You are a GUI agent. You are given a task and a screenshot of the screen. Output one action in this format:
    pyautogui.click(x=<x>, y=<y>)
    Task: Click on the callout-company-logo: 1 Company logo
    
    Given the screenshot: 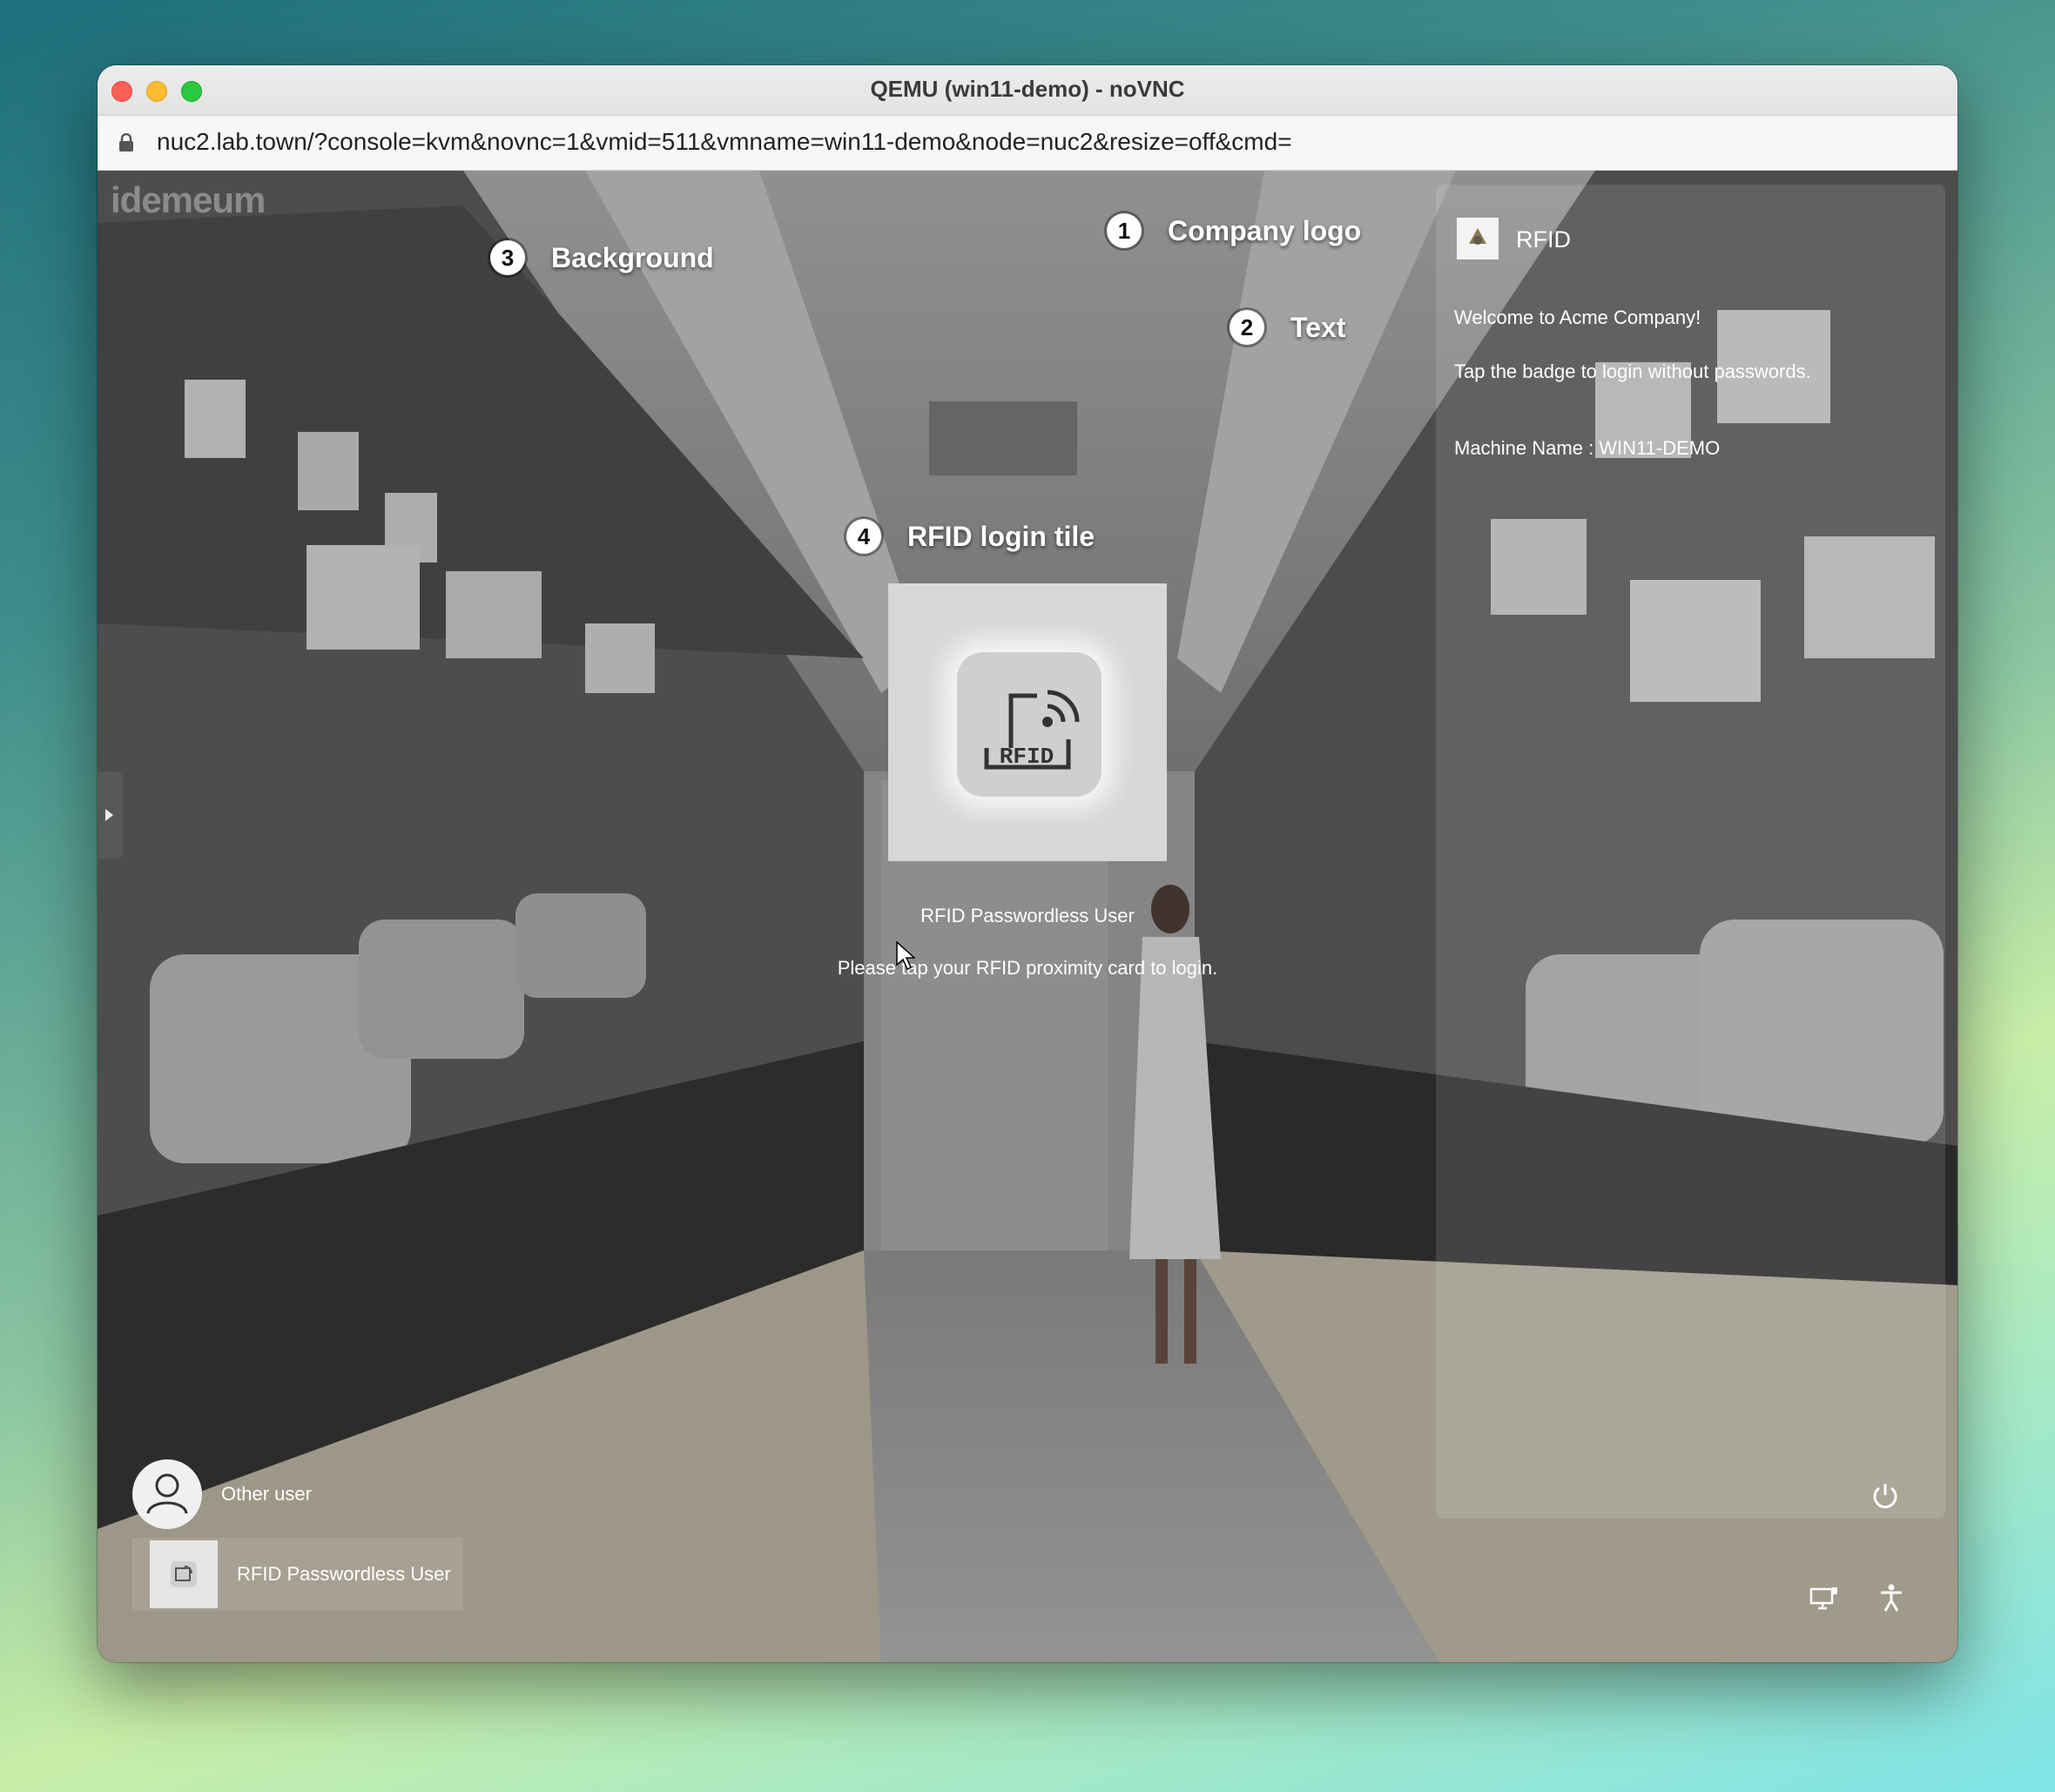 What is the action you would take?
    pyautogui.click(x=1234, y=230)
    